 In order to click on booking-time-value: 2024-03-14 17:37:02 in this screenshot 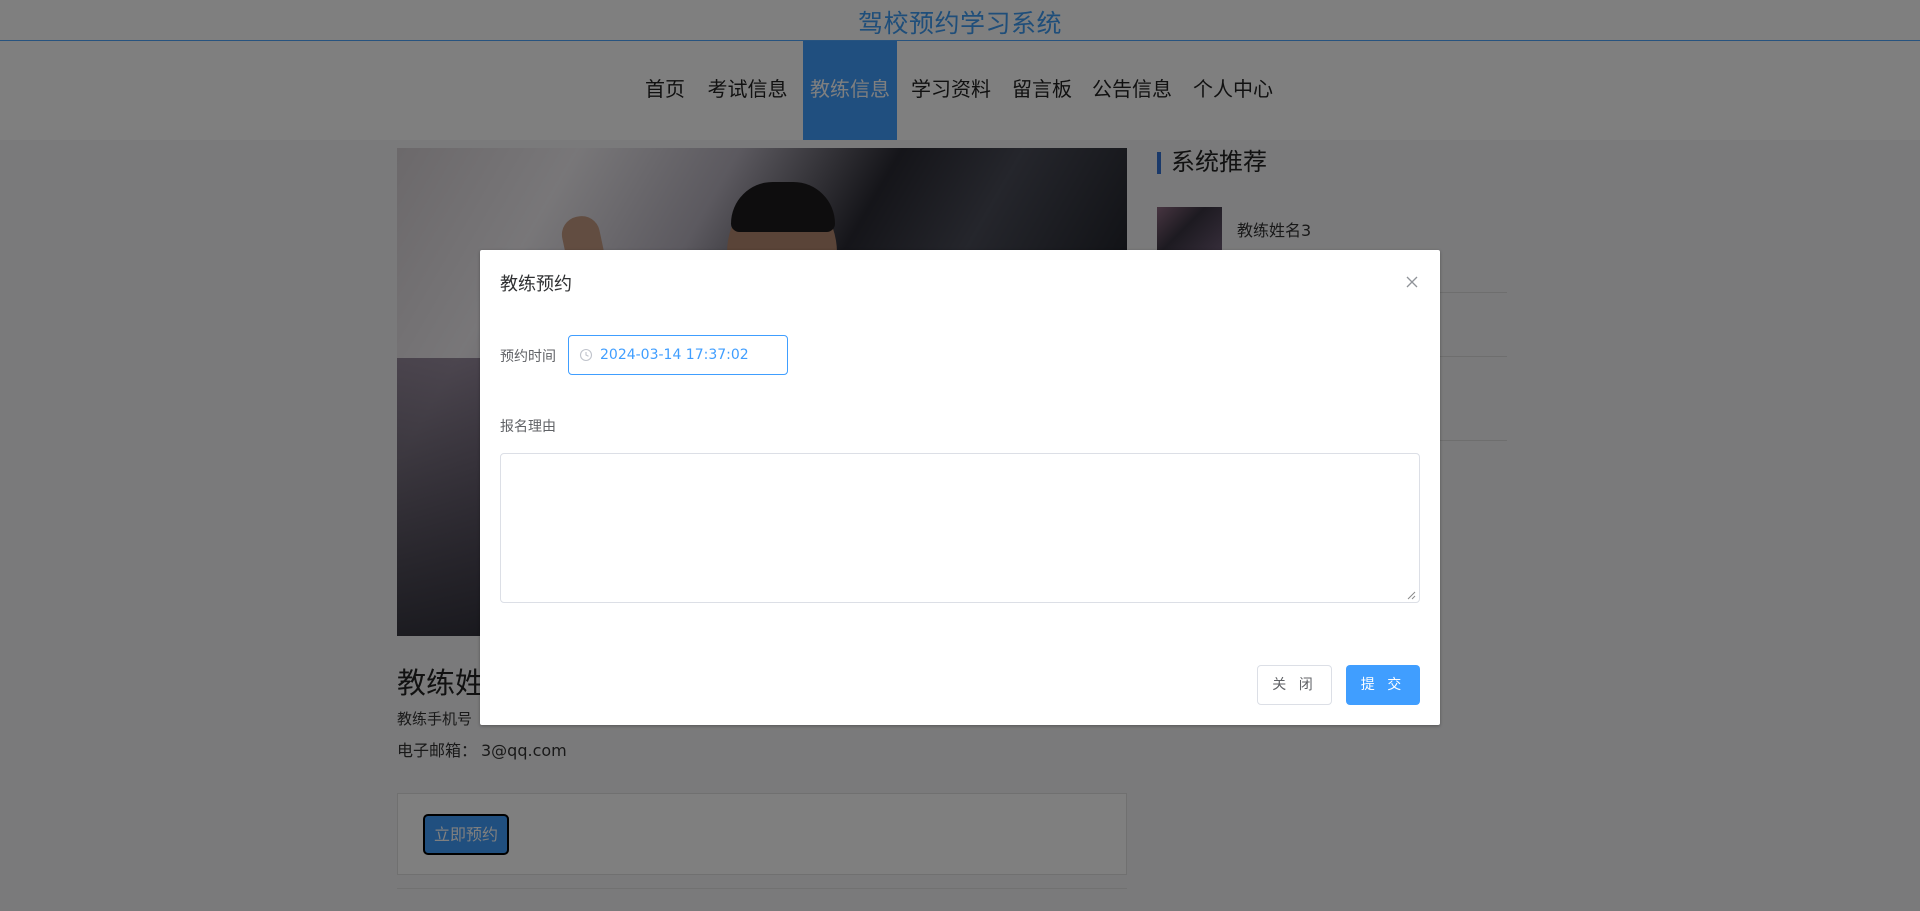, I will do `click(674, 355)`.